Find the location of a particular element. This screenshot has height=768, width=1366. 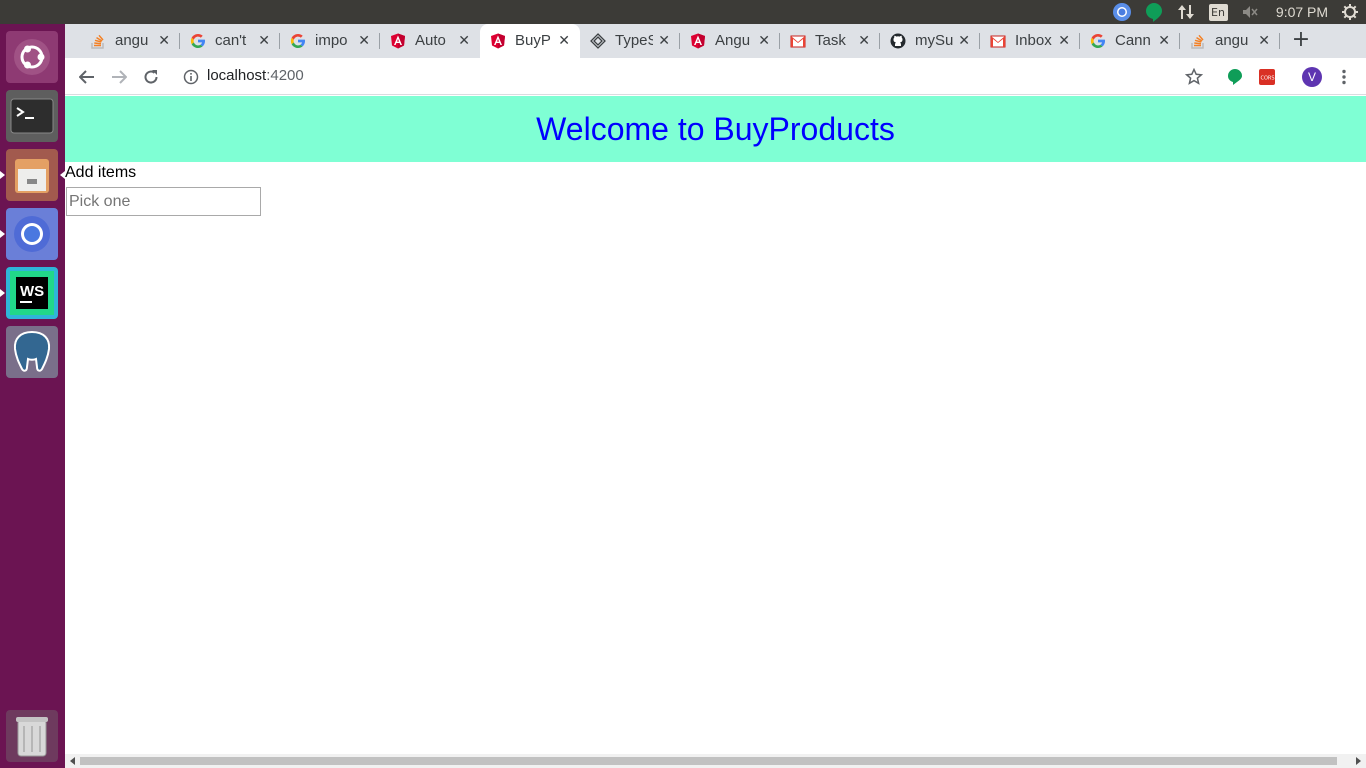

browser-tab: Task ✕ is located at coordinates (830, 41).